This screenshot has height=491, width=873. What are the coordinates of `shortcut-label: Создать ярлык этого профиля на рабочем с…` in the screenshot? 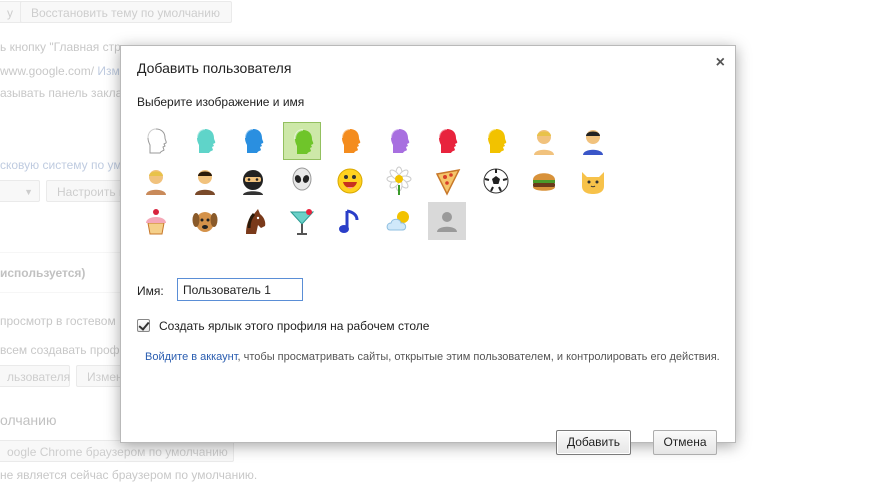 It's located at (294, 326).